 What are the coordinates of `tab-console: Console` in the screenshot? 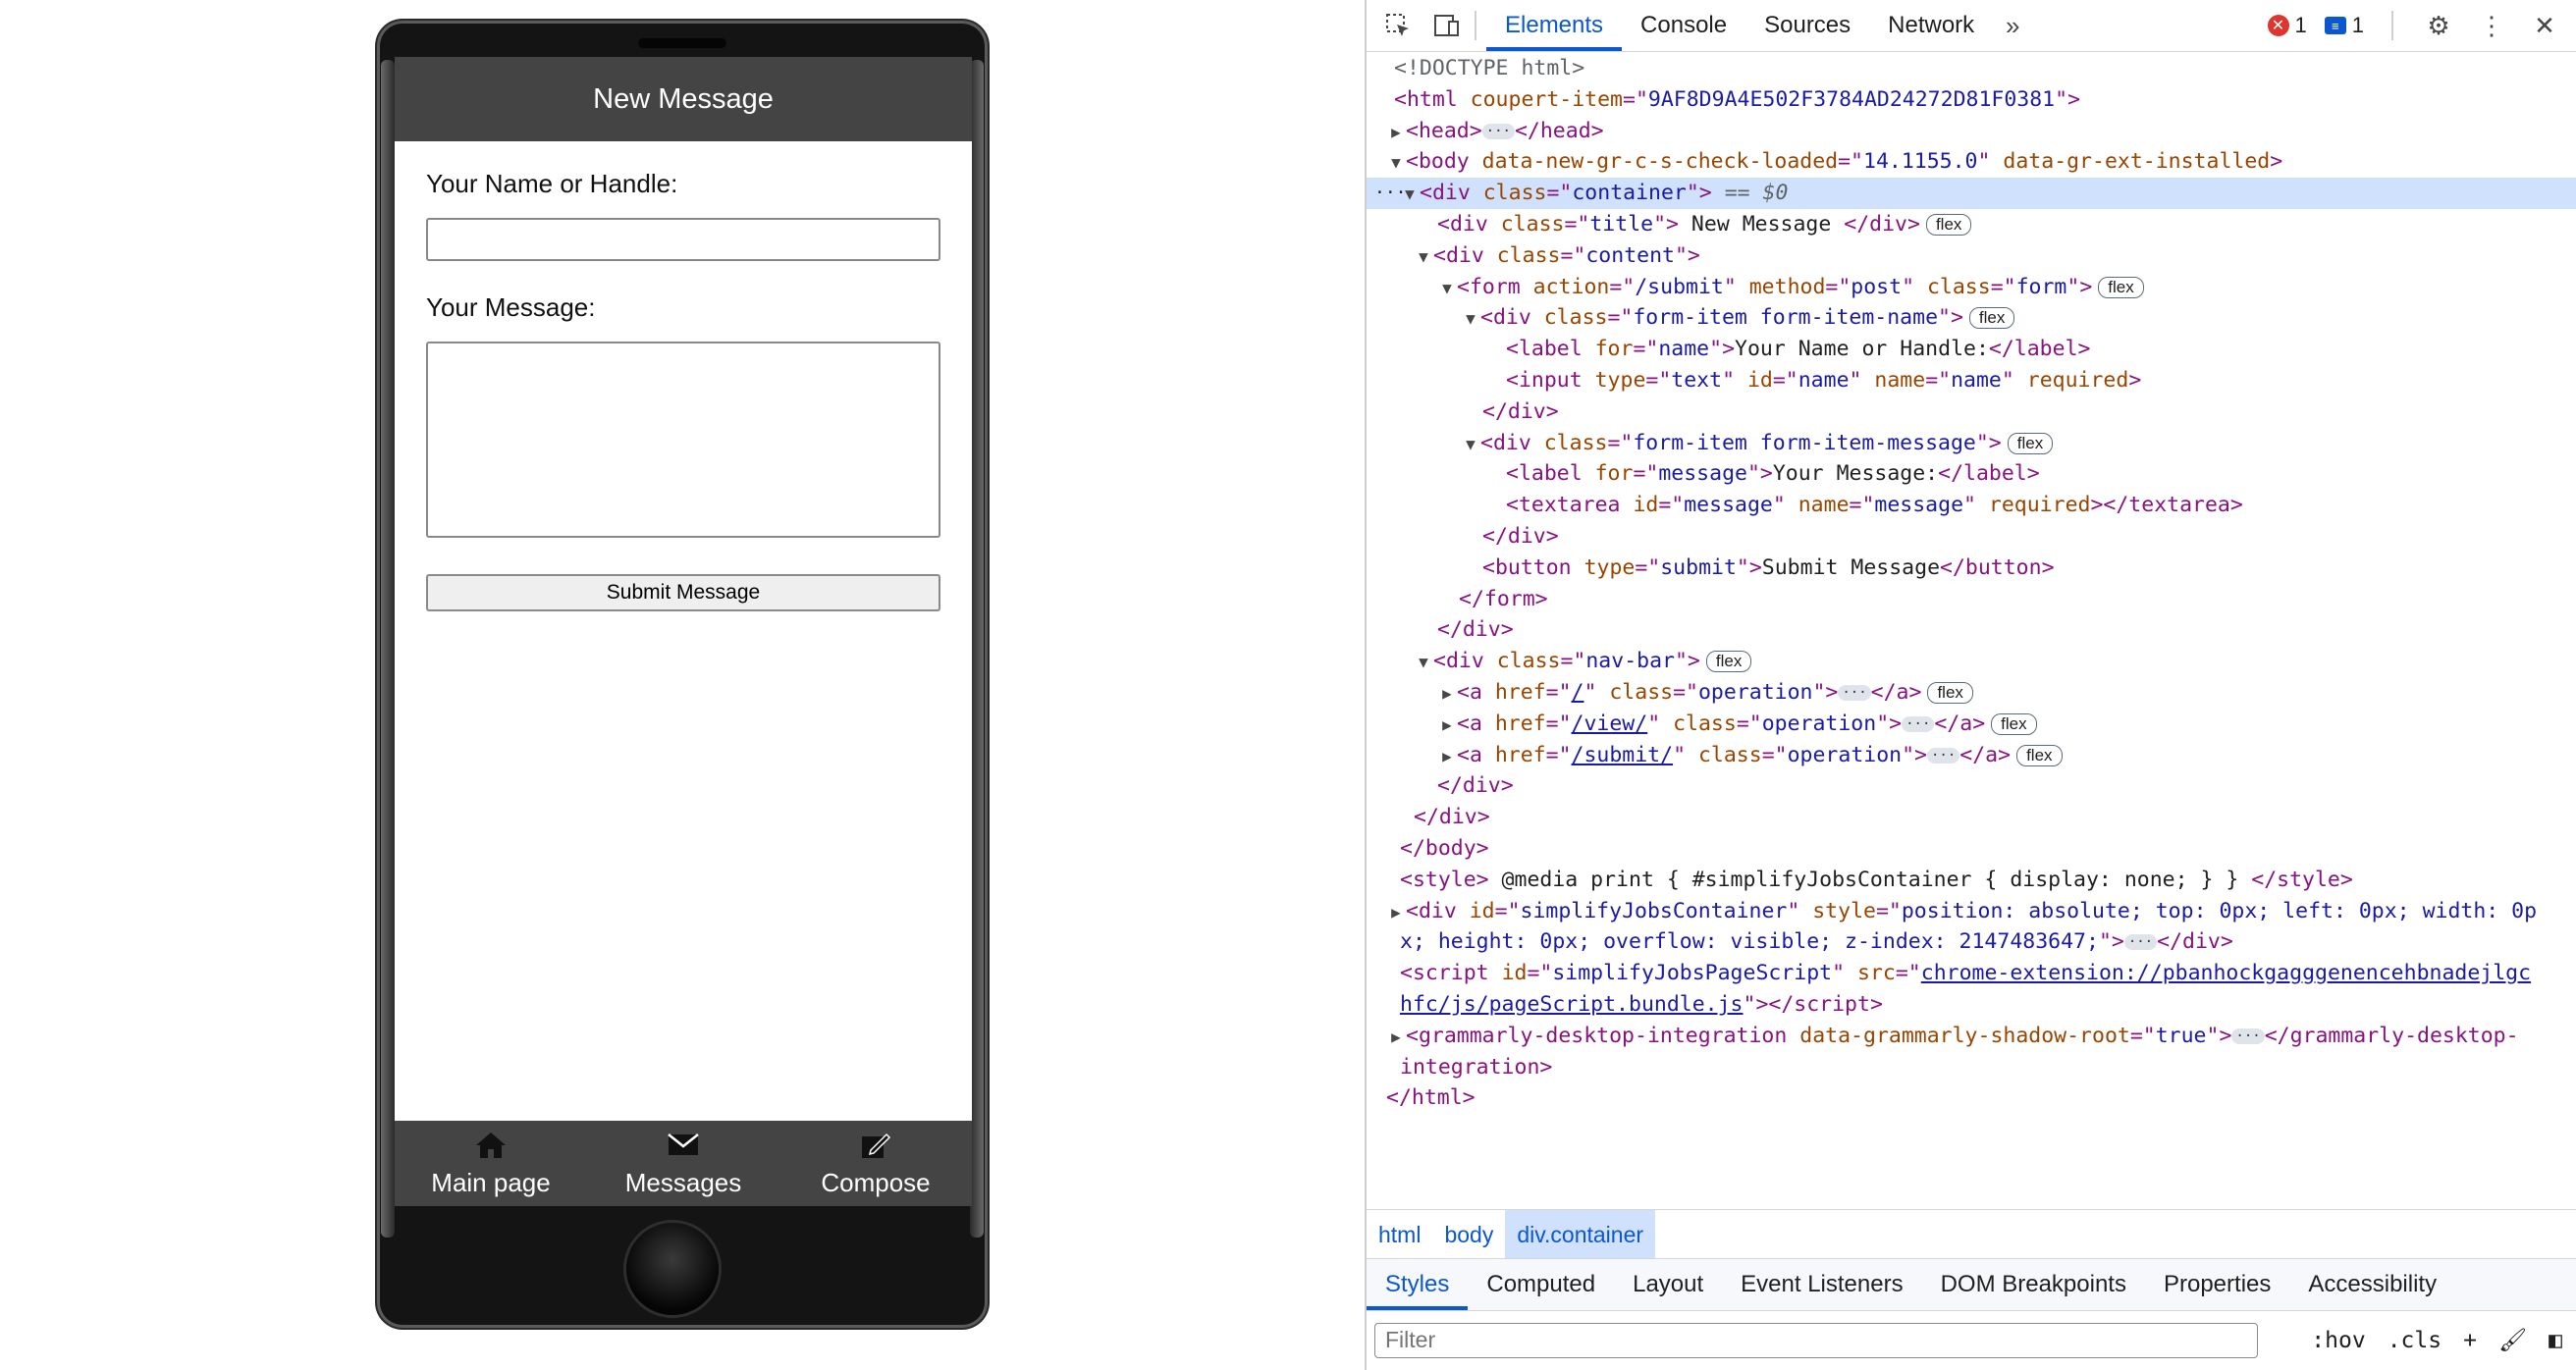 It's located at (1683, 25).